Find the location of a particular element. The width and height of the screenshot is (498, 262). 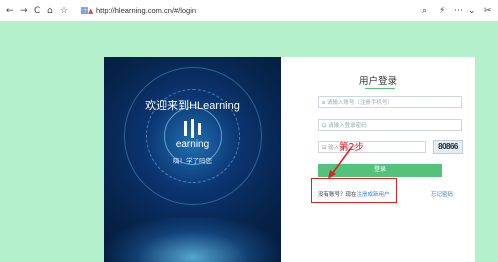

lock-icon: ▲ is located at coordinates (91, 11).